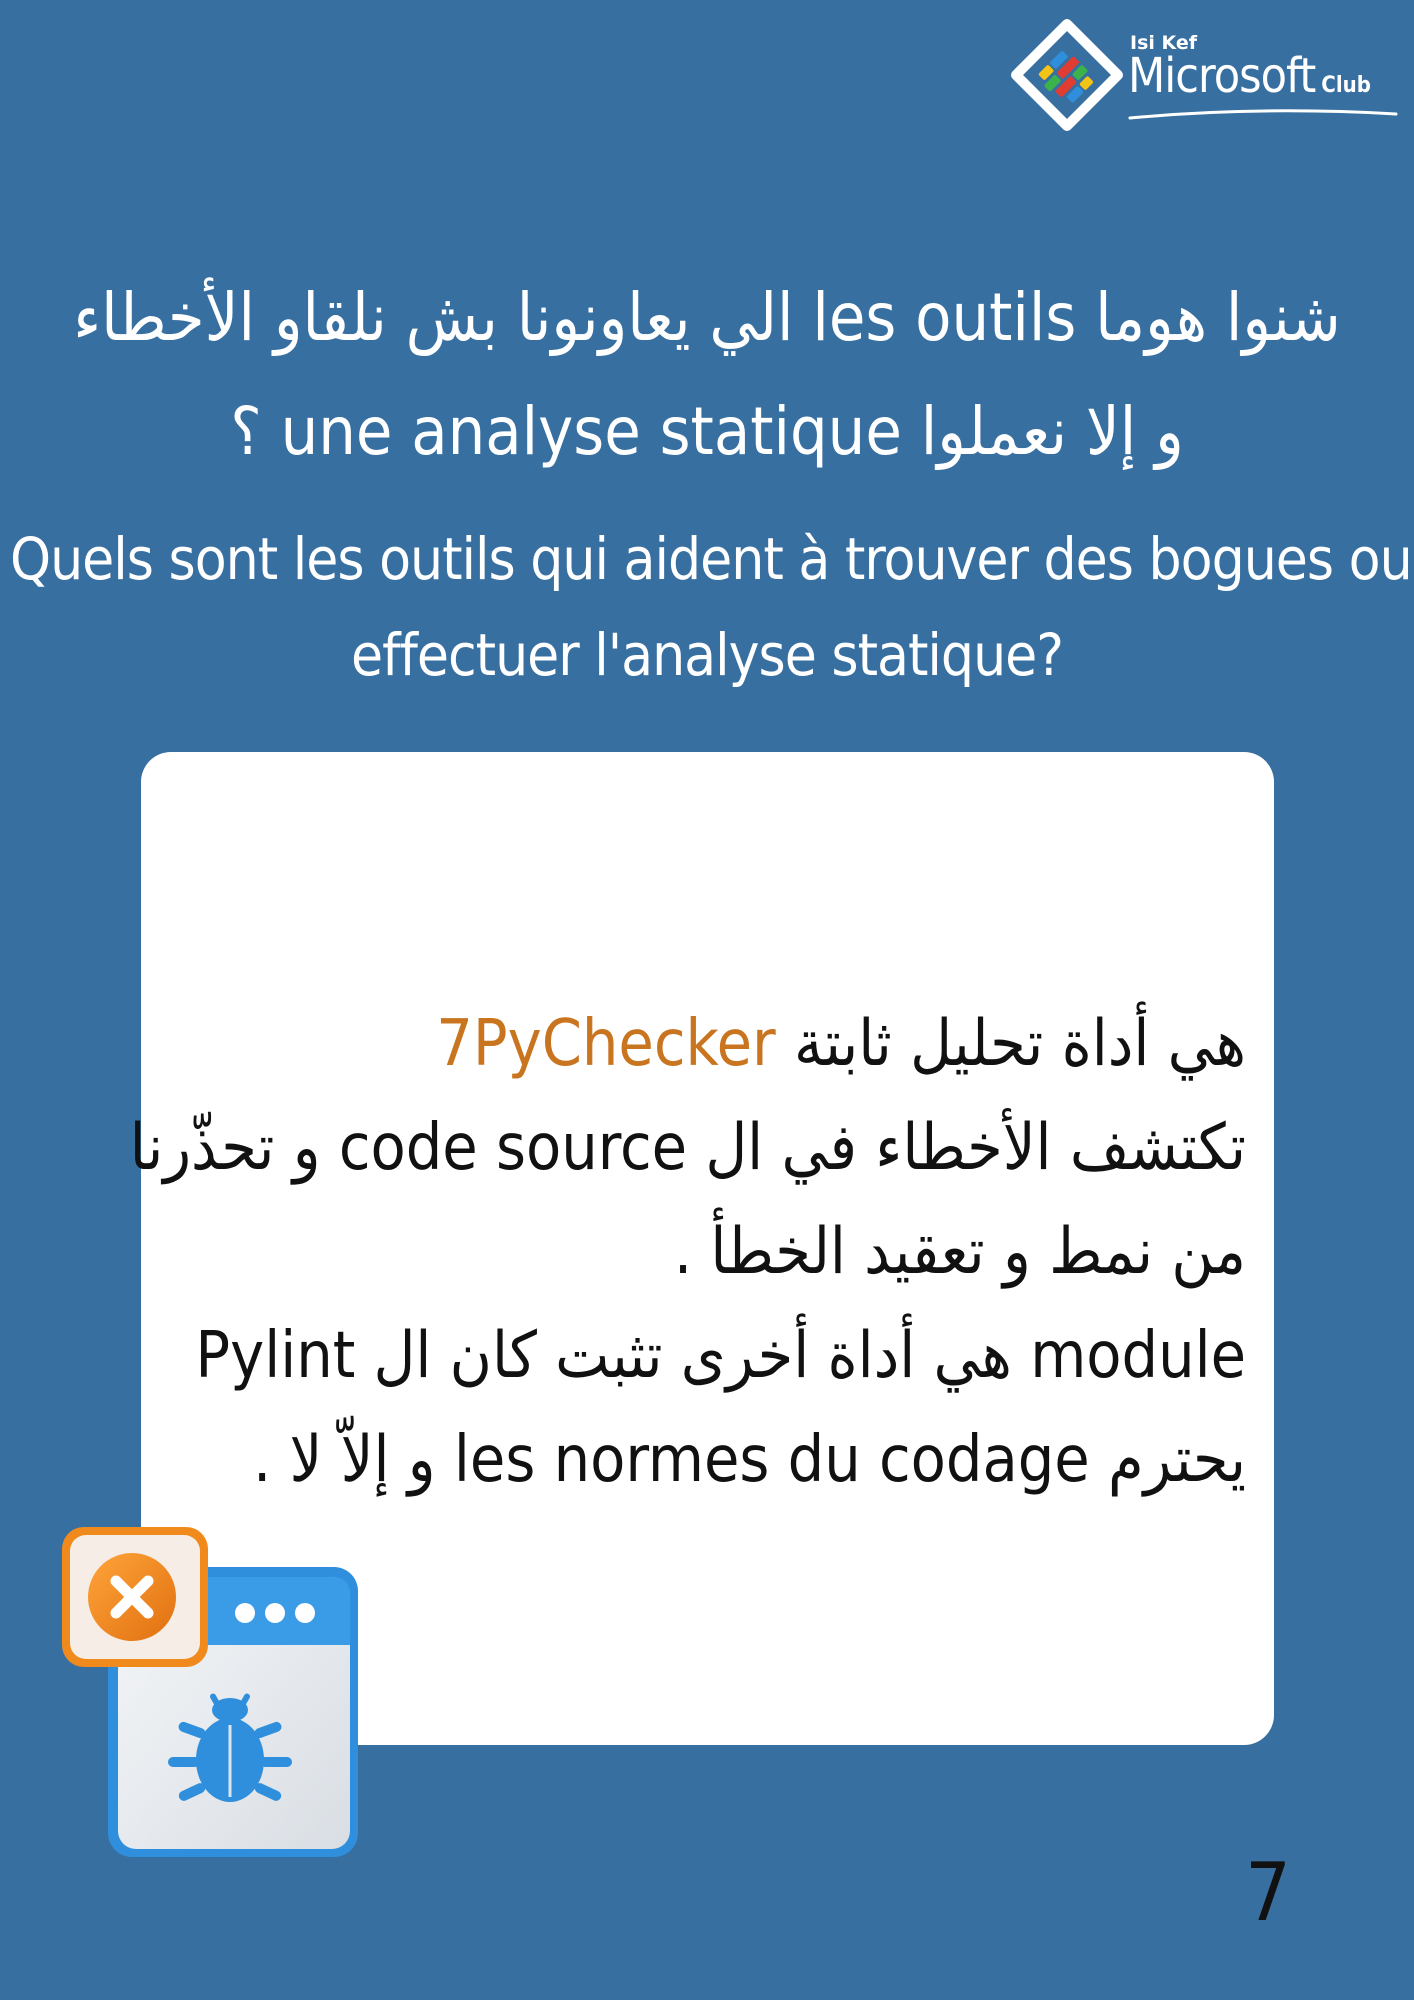 The image size is (1414, 2000). What do you see at coordinates (606, 1044) in the screenshot?
I see `tool-name-highlight: 7PyChecker` at bounding box center [606, 1044].